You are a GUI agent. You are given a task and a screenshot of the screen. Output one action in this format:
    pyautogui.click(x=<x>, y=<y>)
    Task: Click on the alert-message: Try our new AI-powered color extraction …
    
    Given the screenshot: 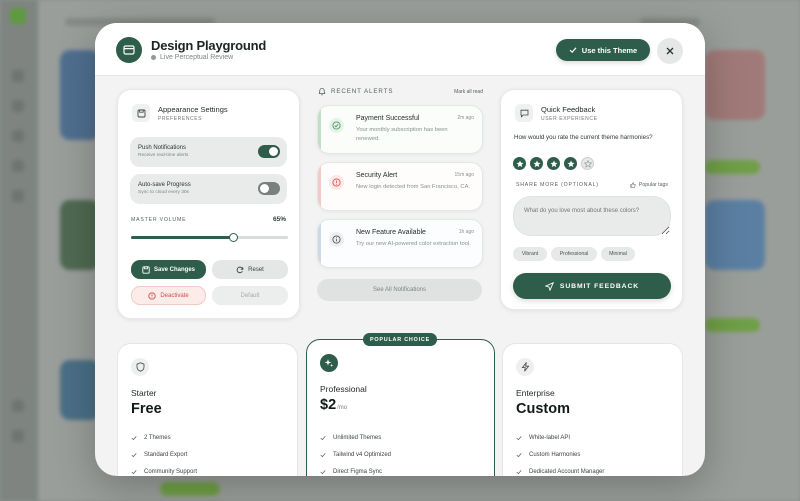 What is the action you would take?
    pyautogui.click(x=413, y=244)
    